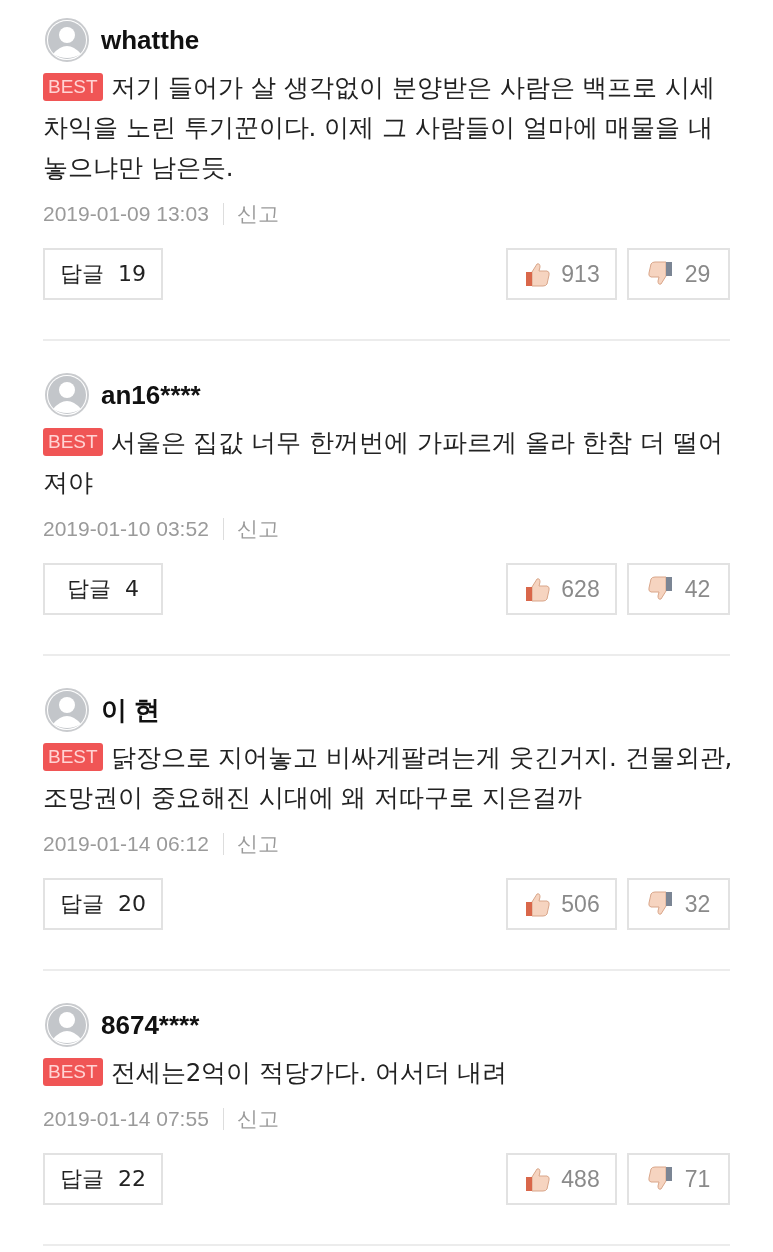 Image resolution: width=773 pixels, height=1252 pixels. I want to click on comment-date: 2019-01-10 03:52, so click(126, 529).